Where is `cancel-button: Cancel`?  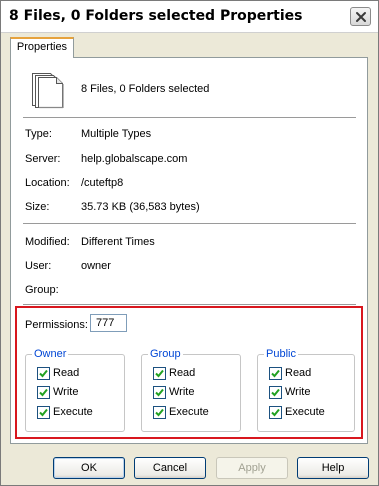 cancel-button: Cancel is located at coordinates (170, 468).